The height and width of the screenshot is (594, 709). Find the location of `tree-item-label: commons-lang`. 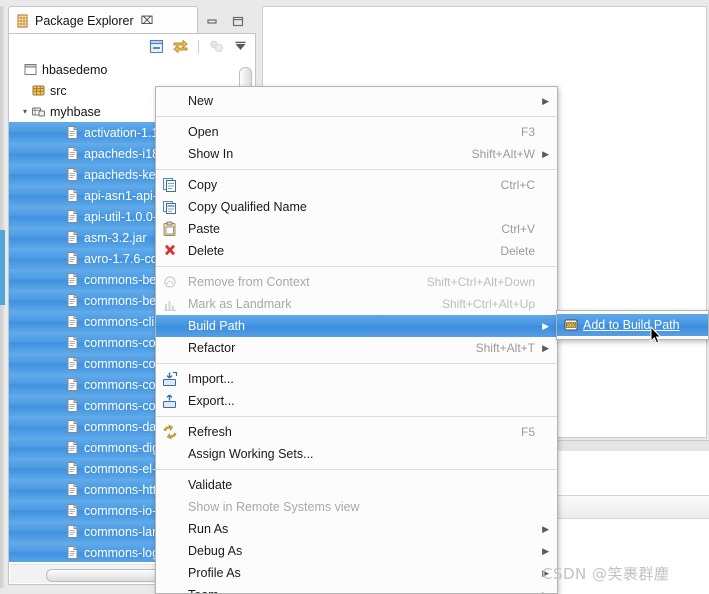

tree-item-label: commons-lang is located at coordinates (125, 531).